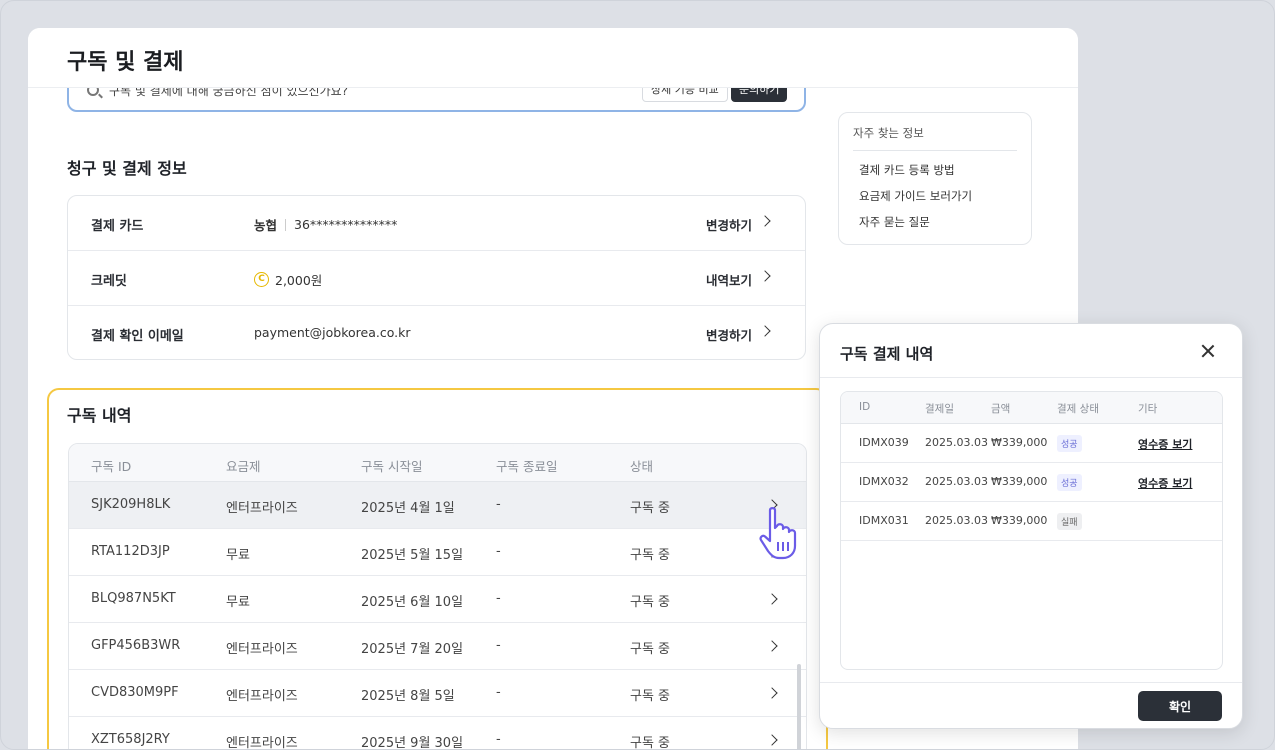 The width and height of the screenshot is (1275, 750). I want to click on row-id: CVD830M9PF, so click(135, 692).